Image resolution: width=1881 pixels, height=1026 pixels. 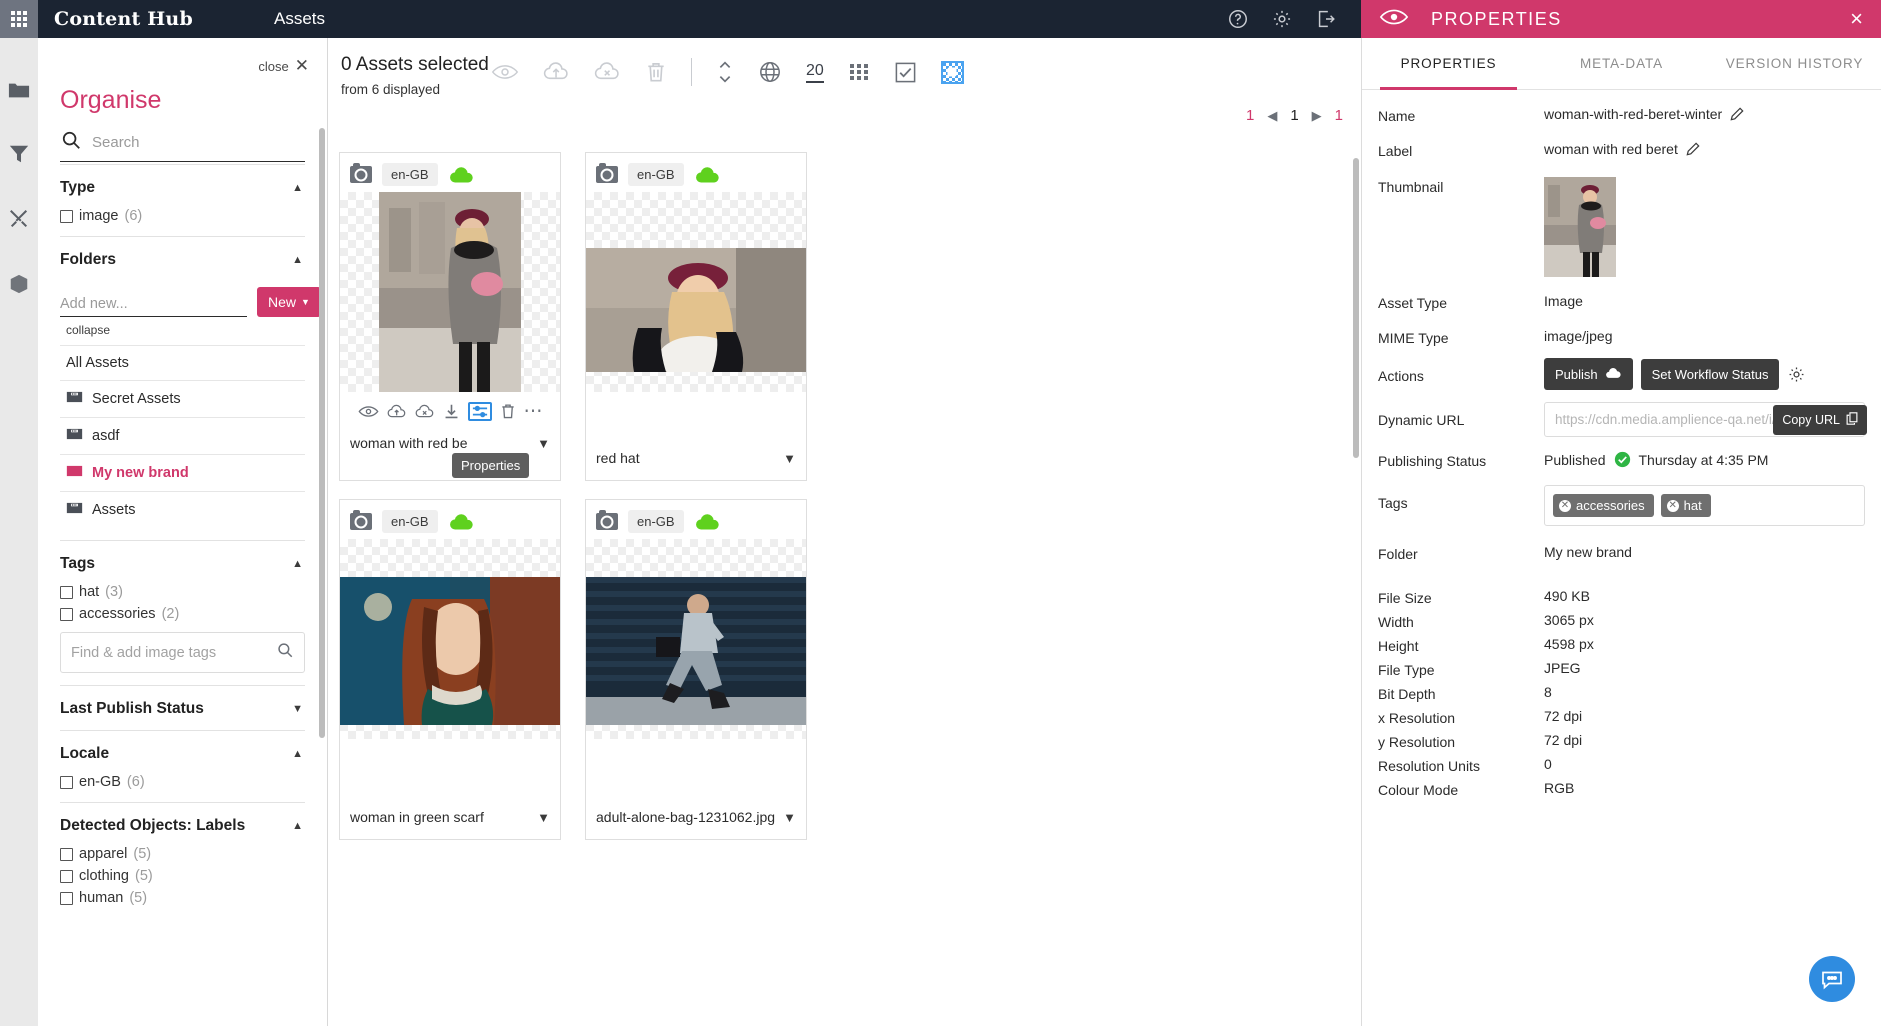 What do you see at coordinates (1603, 505) in the screenshot?
I see `tag-chip: ✕ accessories` at bounding box center [1603, 505].